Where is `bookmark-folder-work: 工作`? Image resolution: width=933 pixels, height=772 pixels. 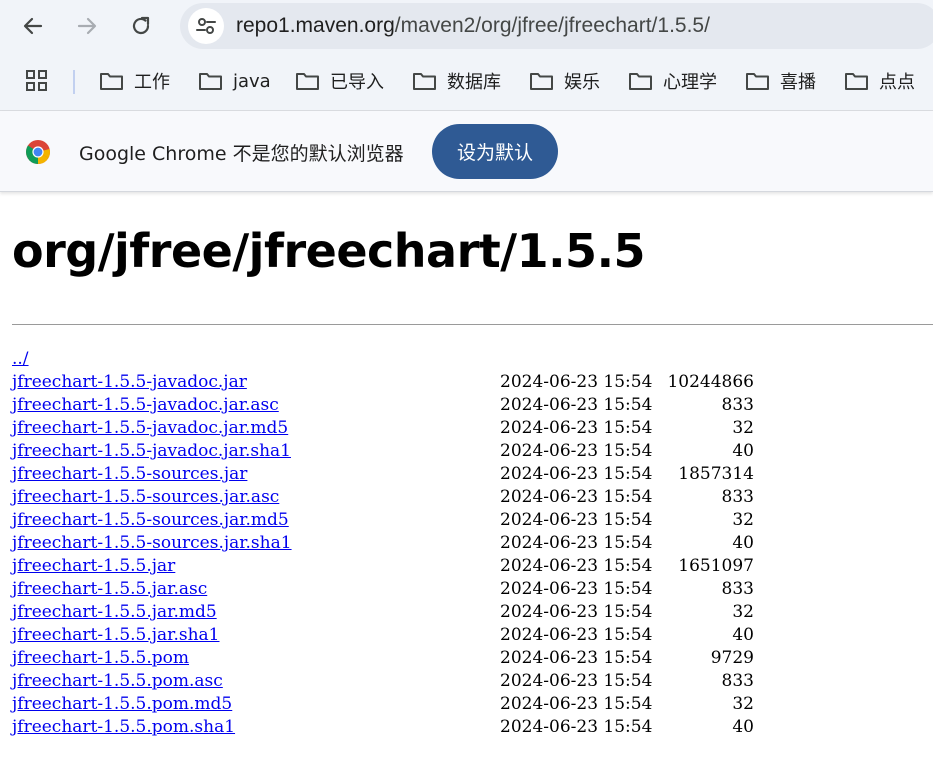 bookmark-folder-work: 工作 is located at coordinates (134, 81).